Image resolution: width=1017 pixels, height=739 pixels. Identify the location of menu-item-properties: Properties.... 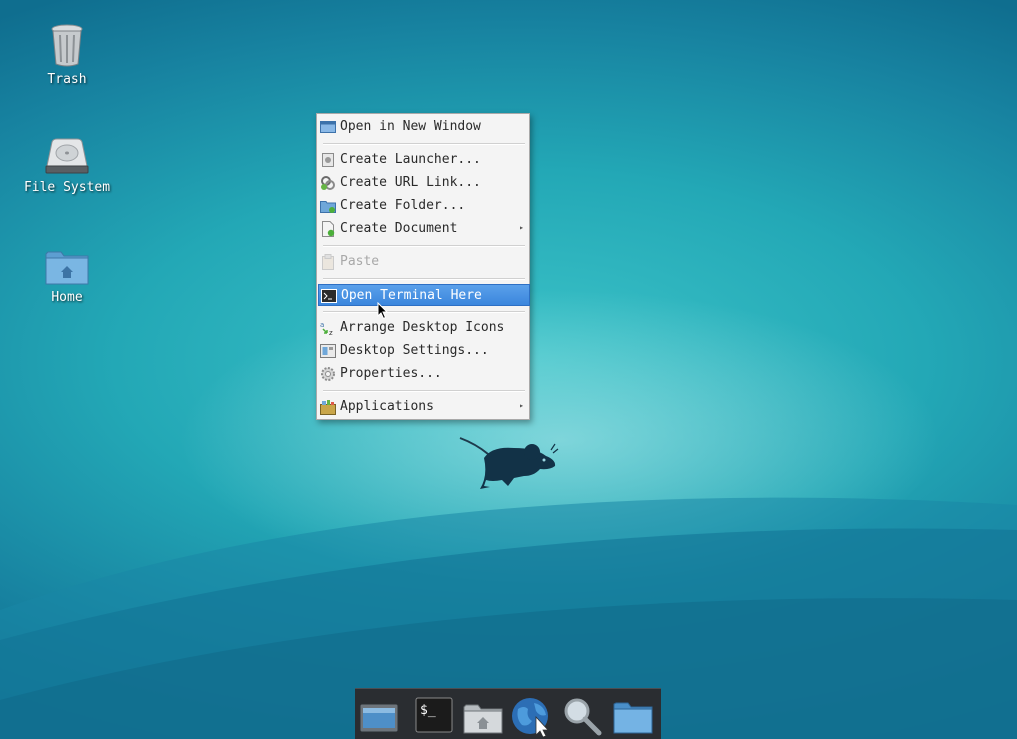
(424, 374).